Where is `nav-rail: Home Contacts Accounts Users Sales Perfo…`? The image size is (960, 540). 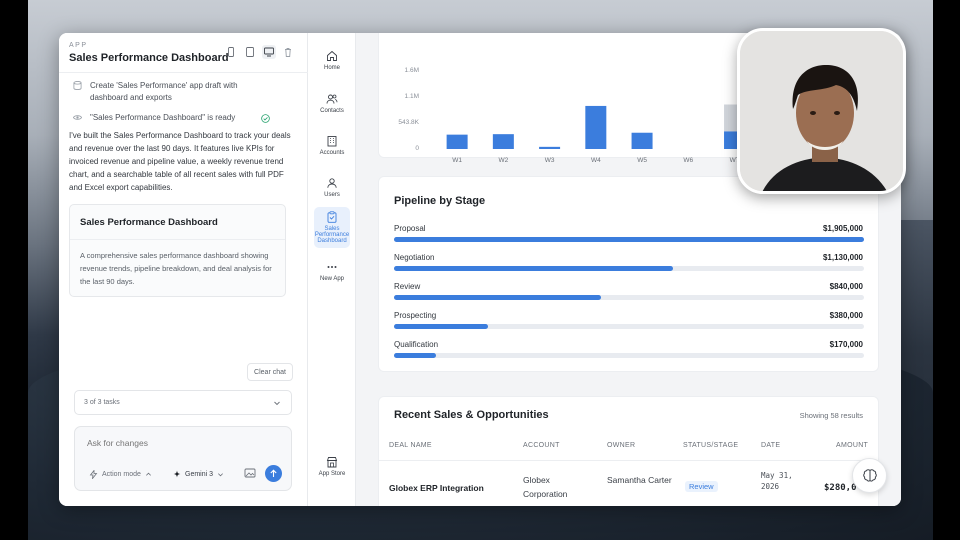 nav-rail: Home Contacts Accounts Users Sales Perfo… is located at coordinates (332, 269).